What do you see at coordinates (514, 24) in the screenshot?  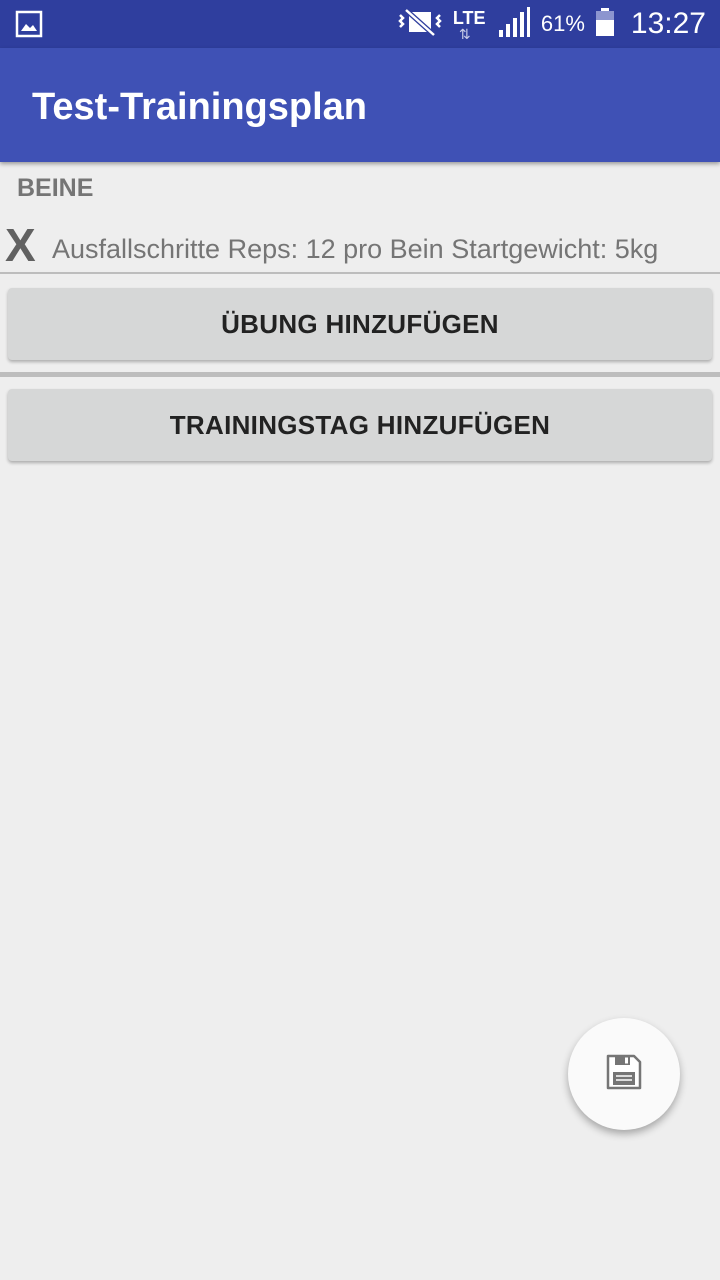 I see `signal-strength-icon` at bounding box center [514, 24].